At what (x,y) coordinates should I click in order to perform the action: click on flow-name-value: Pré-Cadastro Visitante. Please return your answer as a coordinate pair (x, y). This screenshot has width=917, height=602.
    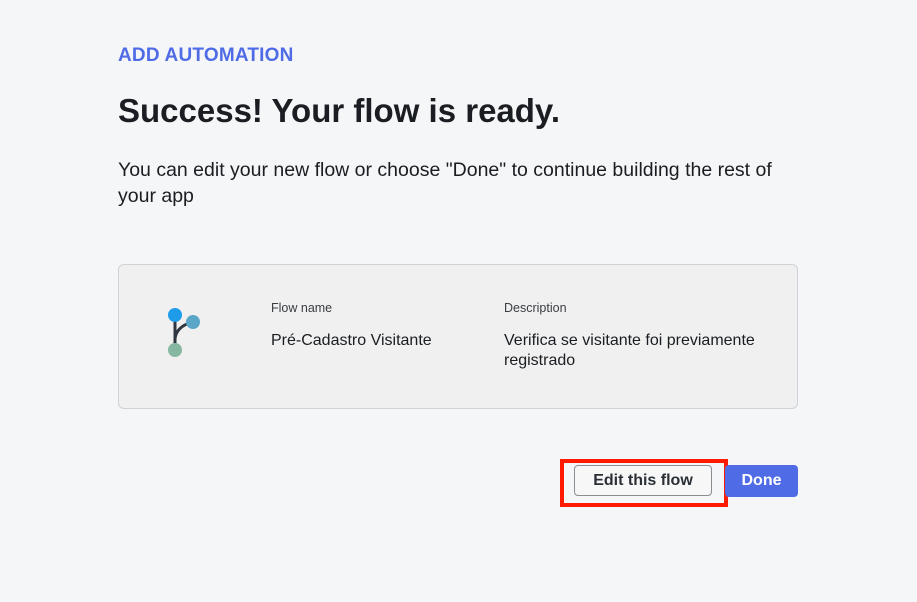
    Looking at the image, I should click on (351, 340).